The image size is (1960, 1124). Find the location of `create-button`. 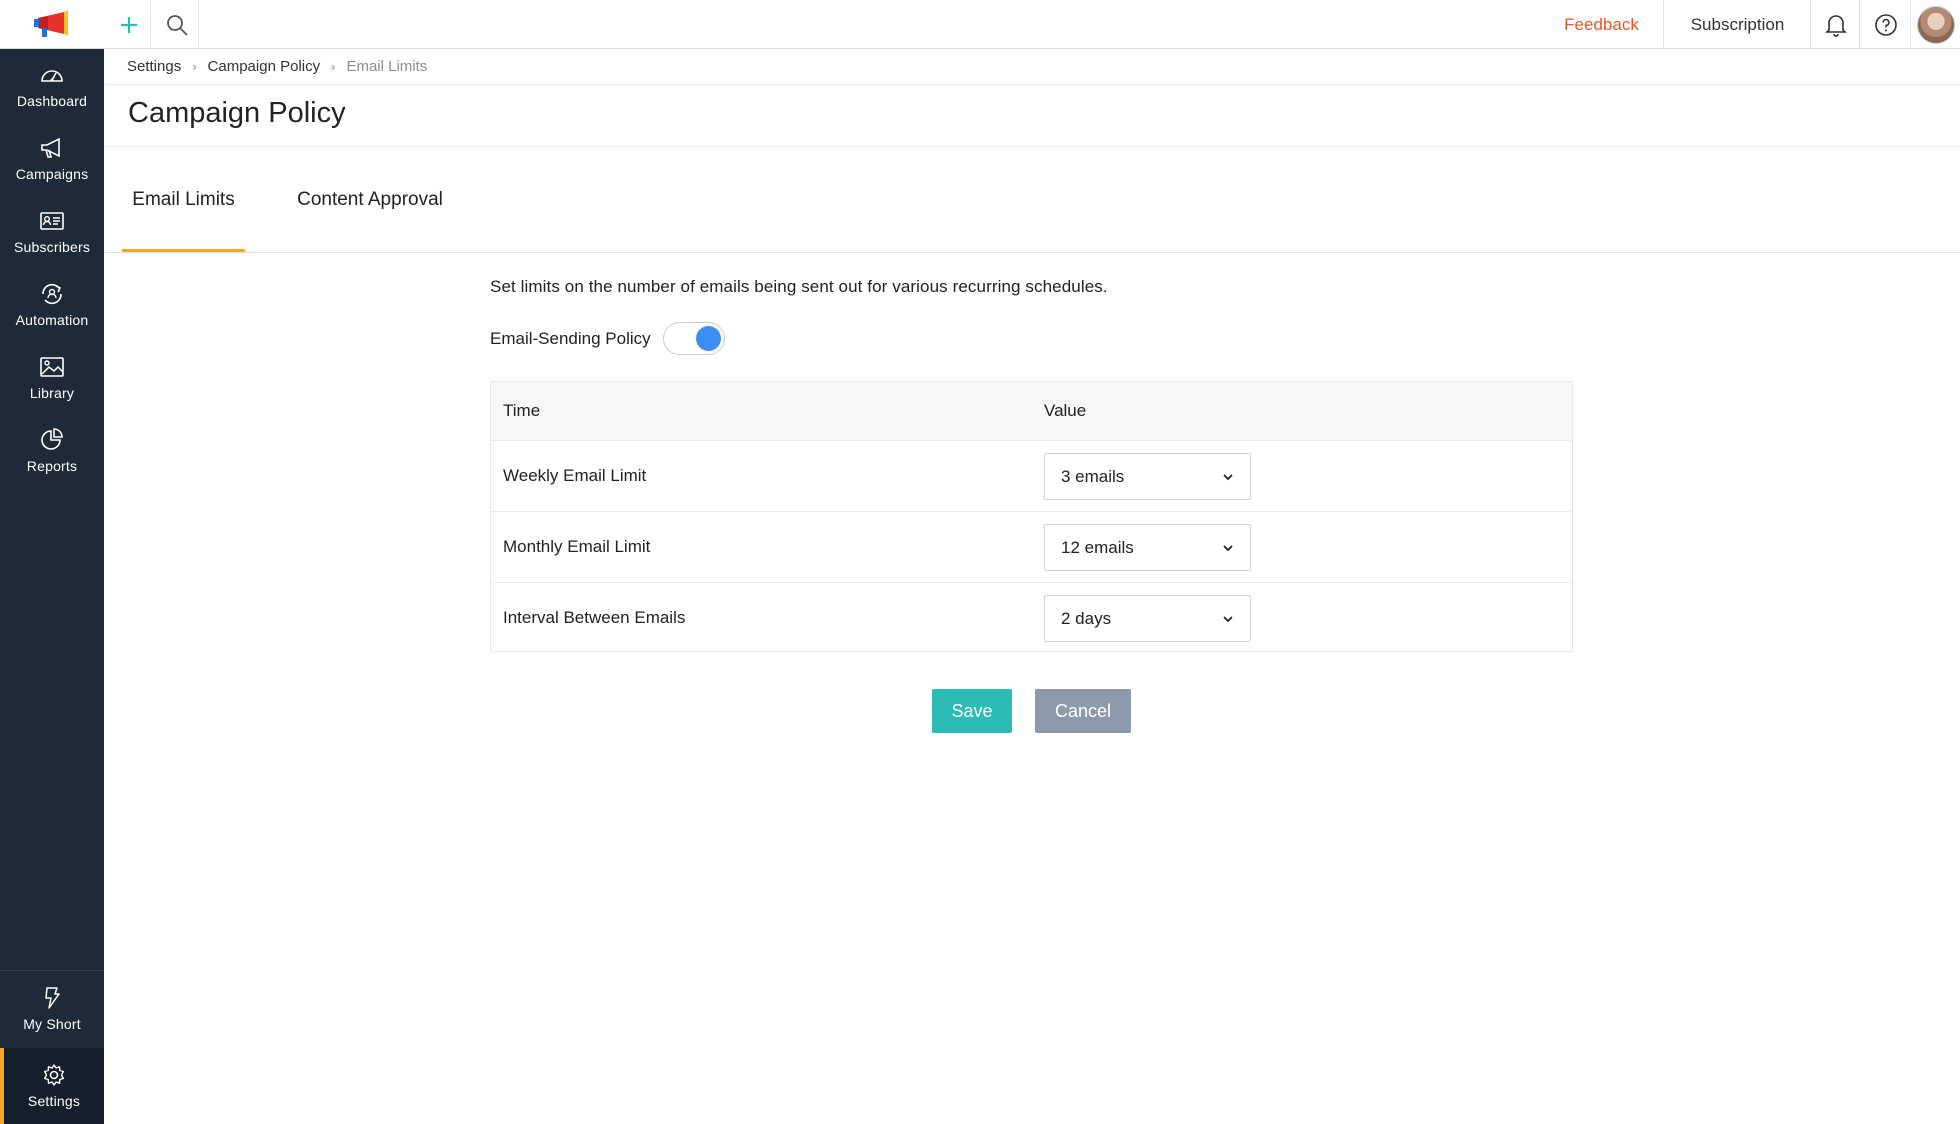

create-button is located at coordinates (129, 24).